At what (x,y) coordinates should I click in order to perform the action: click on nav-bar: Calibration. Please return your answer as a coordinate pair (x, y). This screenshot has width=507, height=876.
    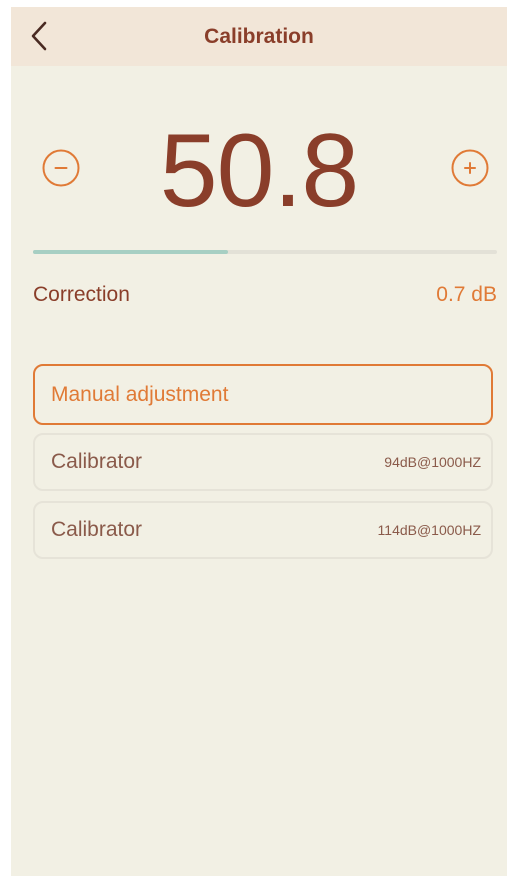
    Looking at the image, I should click on (259, 36).